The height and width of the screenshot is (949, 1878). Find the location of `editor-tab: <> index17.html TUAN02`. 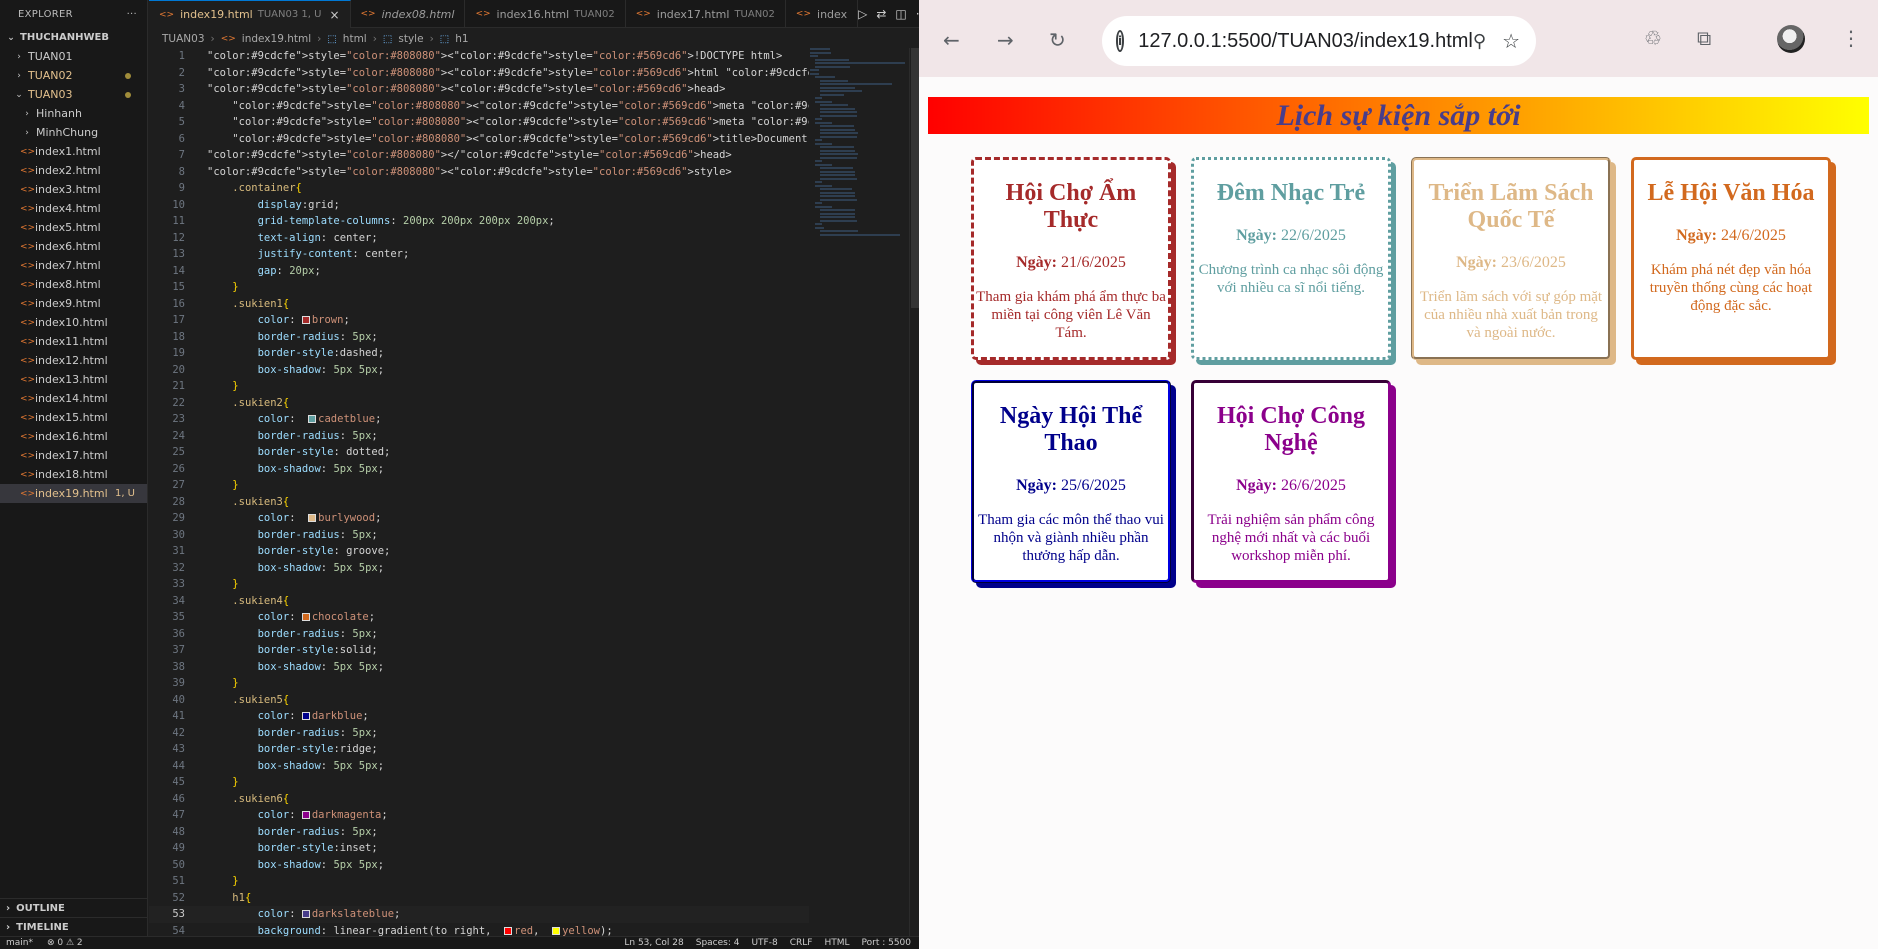

editor-tab: <> index17.html TUAN02 is located at coordinates (706, 14).